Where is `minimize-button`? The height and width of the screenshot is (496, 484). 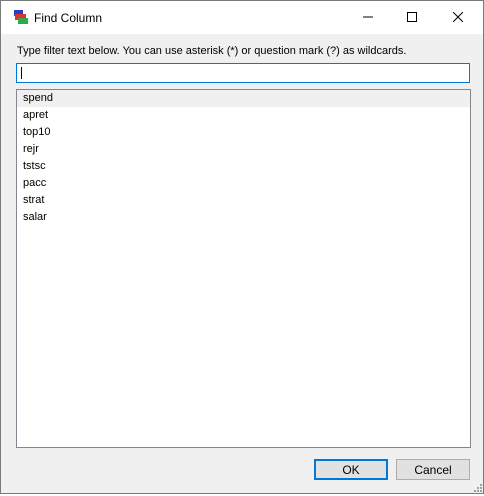
minimize-button is located at coordinates (368, 17).